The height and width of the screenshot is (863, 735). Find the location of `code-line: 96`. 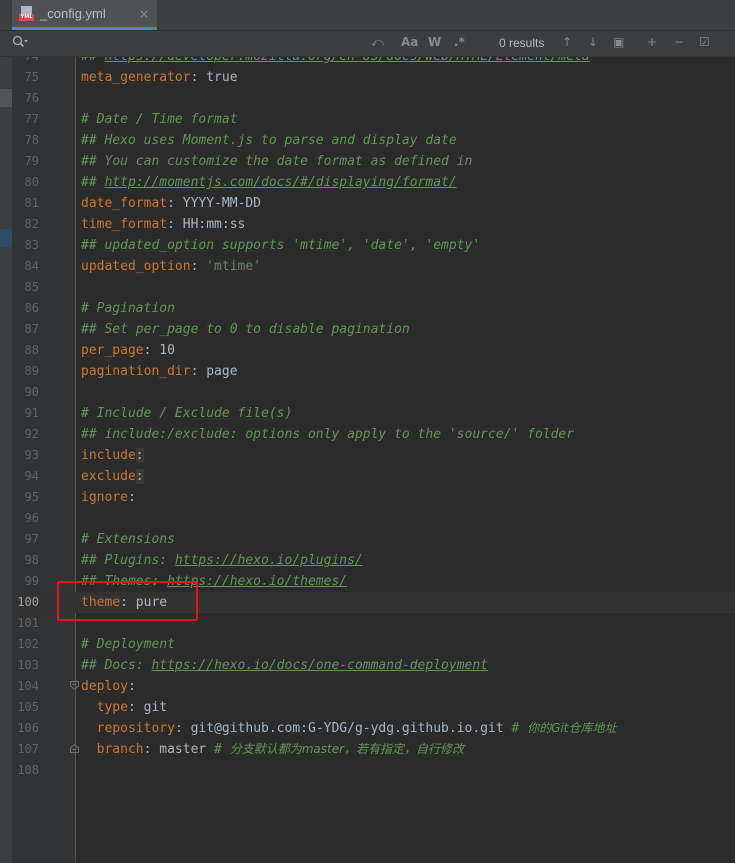

code-line: 96 is located at coordinates (373, 518).